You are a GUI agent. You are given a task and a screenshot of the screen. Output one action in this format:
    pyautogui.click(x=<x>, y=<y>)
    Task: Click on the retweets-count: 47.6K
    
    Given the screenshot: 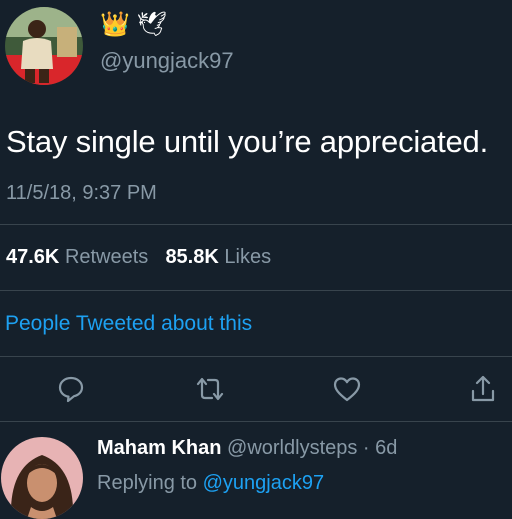 What is the action you would take?
    pyautogui.click(x=32, y=257)
    